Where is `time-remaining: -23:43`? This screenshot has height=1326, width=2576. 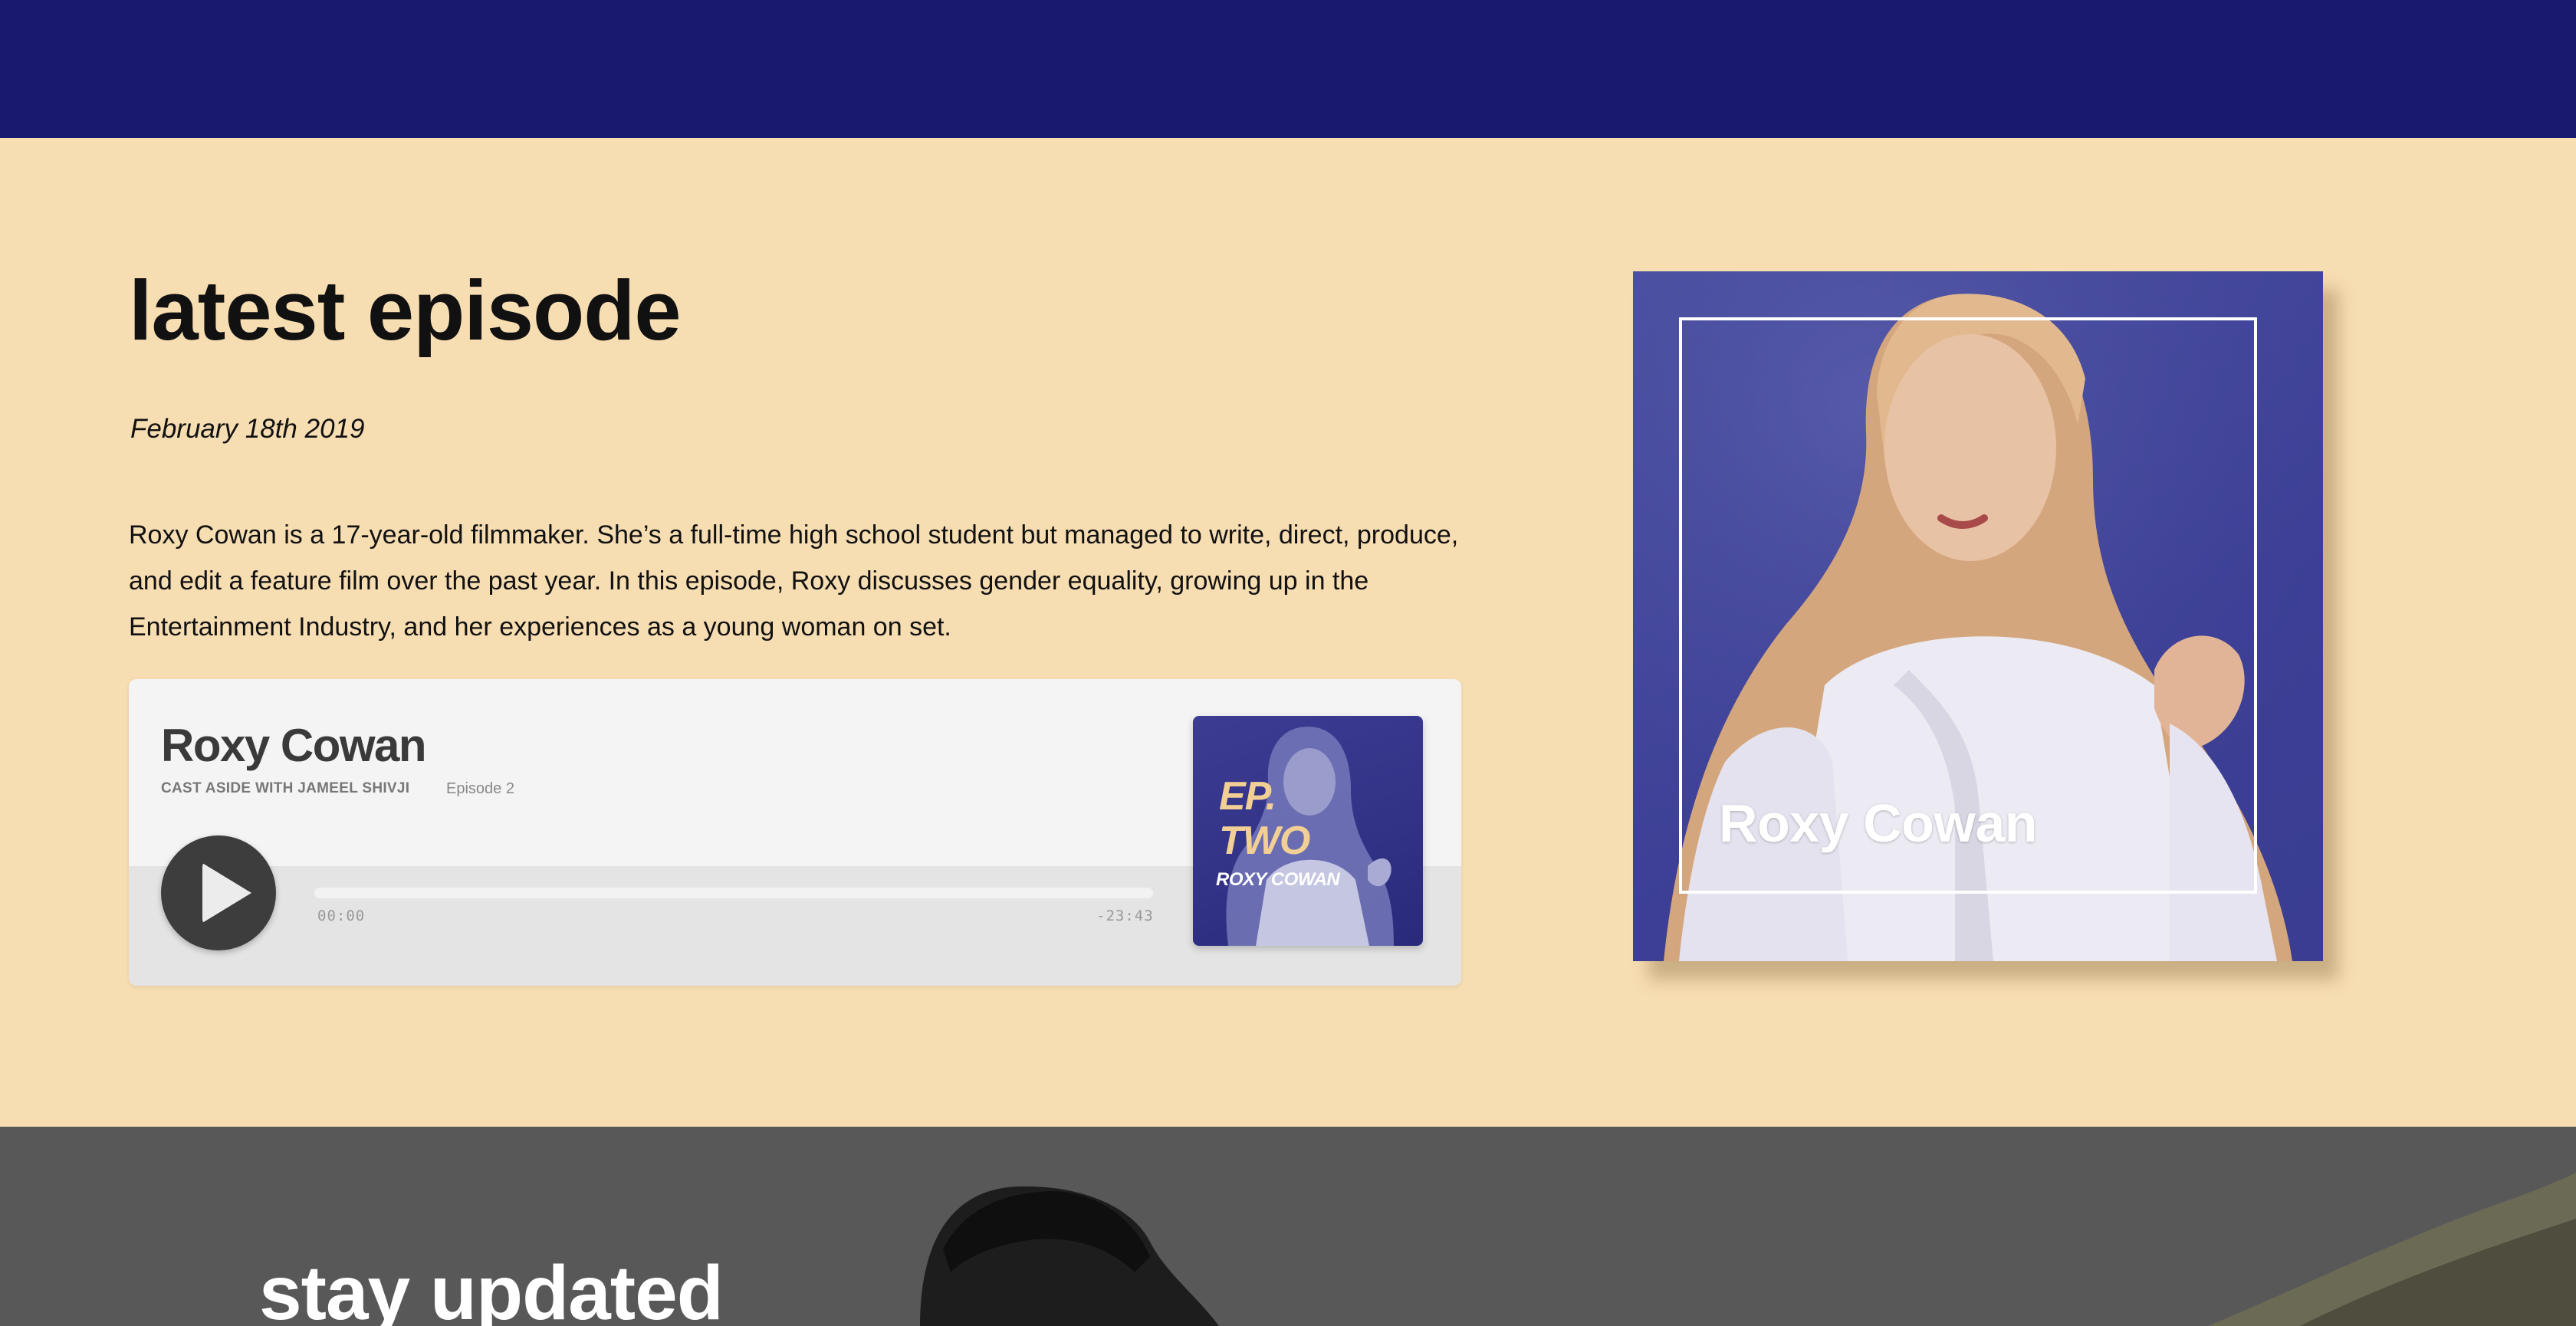
time-remaining: -23:43 is located at coordinates (1125, 916).